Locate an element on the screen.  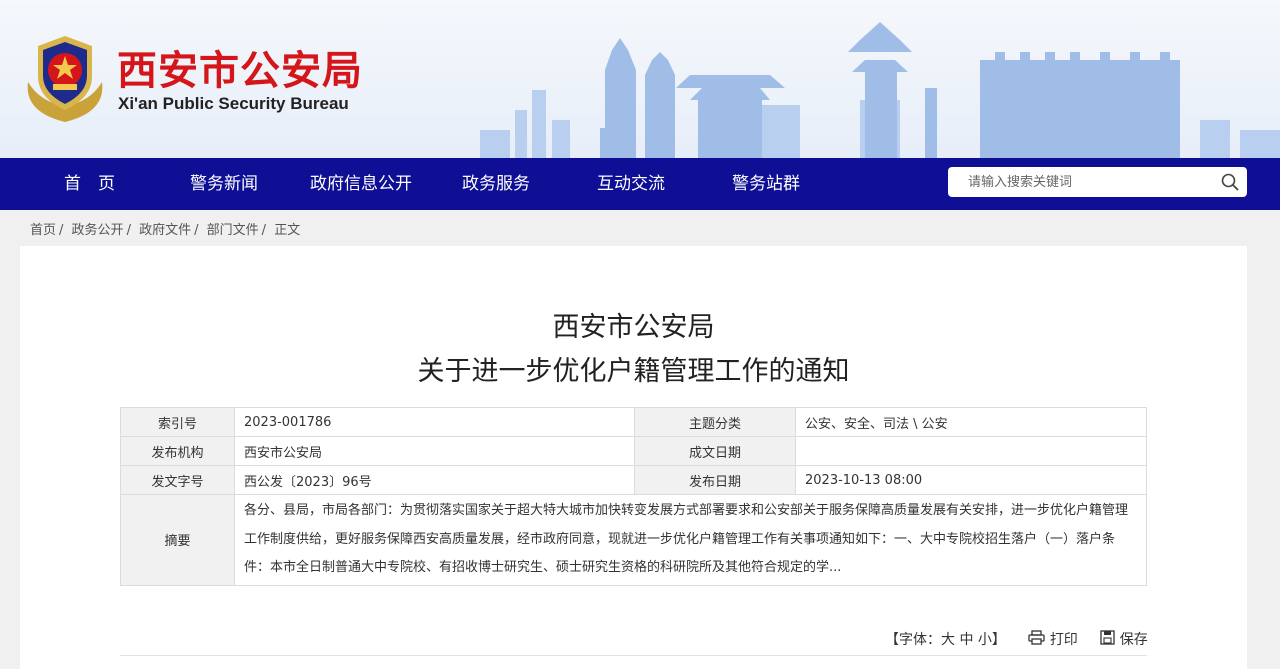
document-title-line1: 西安市公安局 is located at coordinates (633, 327).